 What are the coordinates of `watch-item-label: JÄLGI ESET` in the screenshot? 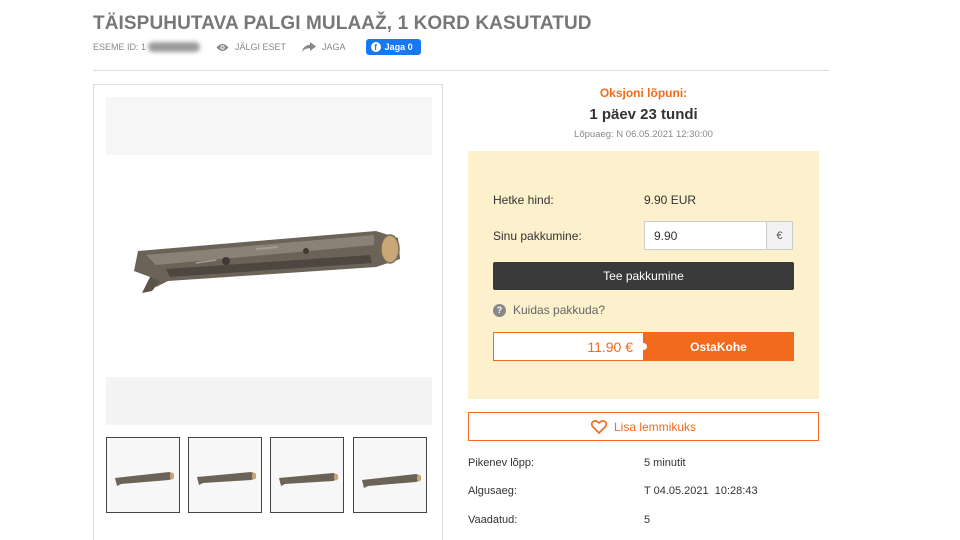 It's located at (261, 47).